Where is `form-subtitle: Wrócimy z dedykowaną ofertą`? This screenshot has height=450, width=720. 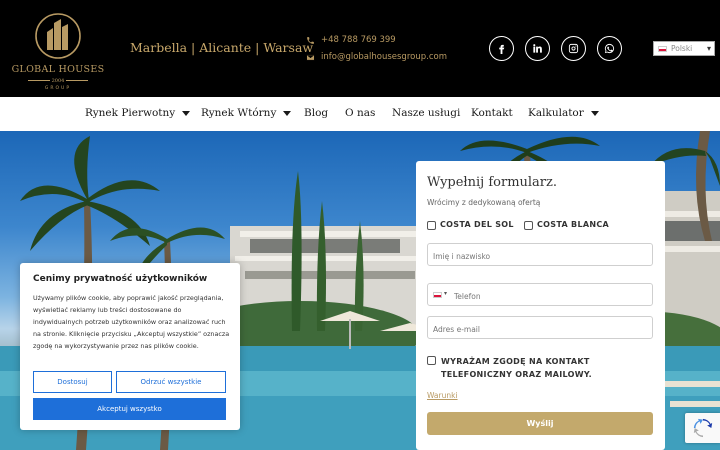 form-subtitle: Wrócimy z dedykowaną ofertą is located at coordinates (484, 202).